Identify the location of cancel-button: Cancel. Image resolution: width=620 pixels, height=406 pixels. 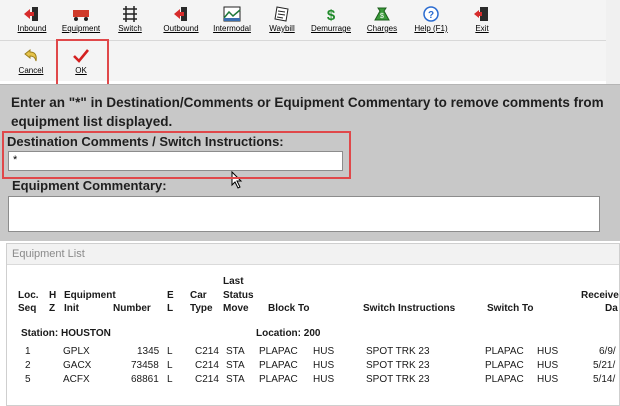
(31, 62).